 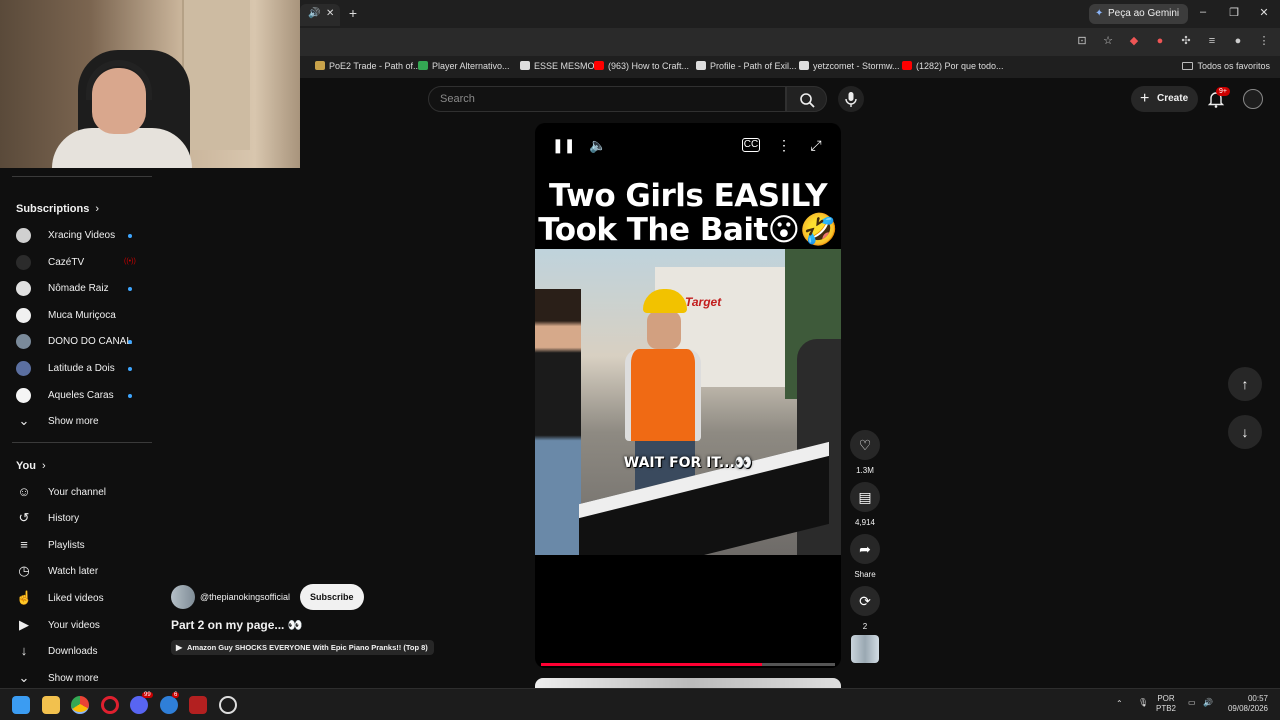 What do you see at coordinates (1192, 703) in the screenshot?
I see `network-icon: ▭` at bounding box center [1192, 703].